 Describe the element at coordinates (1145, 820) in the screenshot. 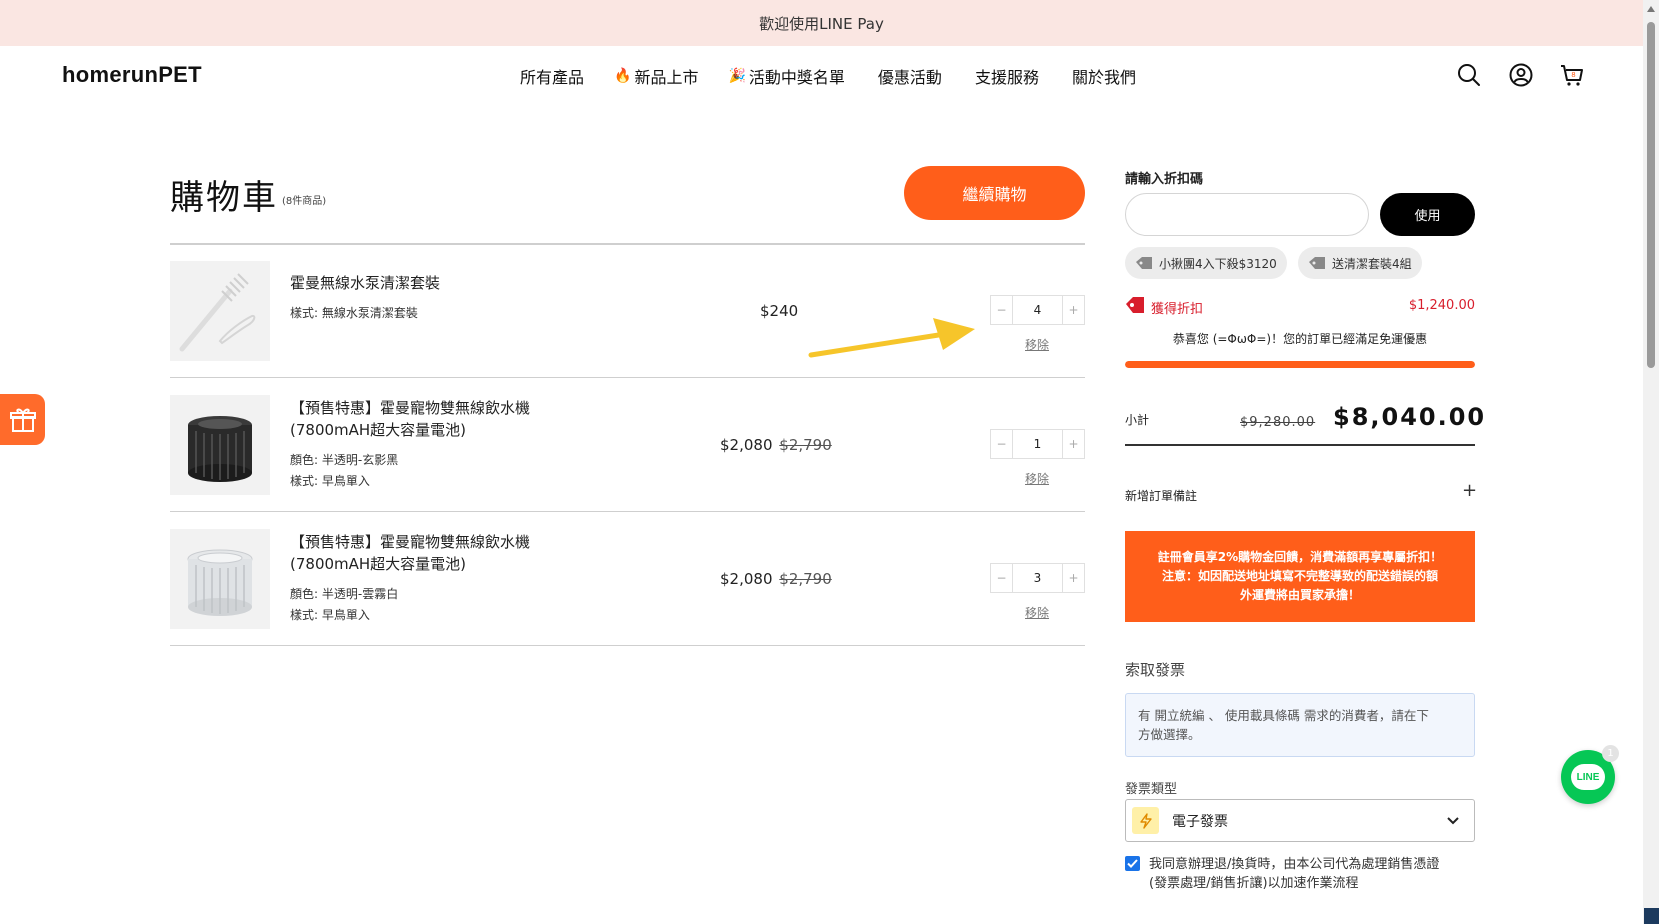

I see `lightning-icon` at that location.